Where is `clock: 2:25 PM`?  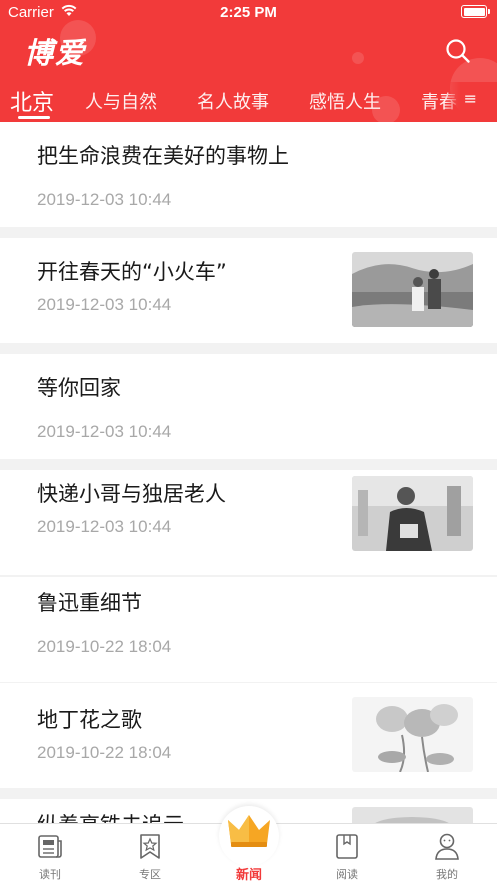
clock: 2:25 PM is located at coordinates (248, 12).